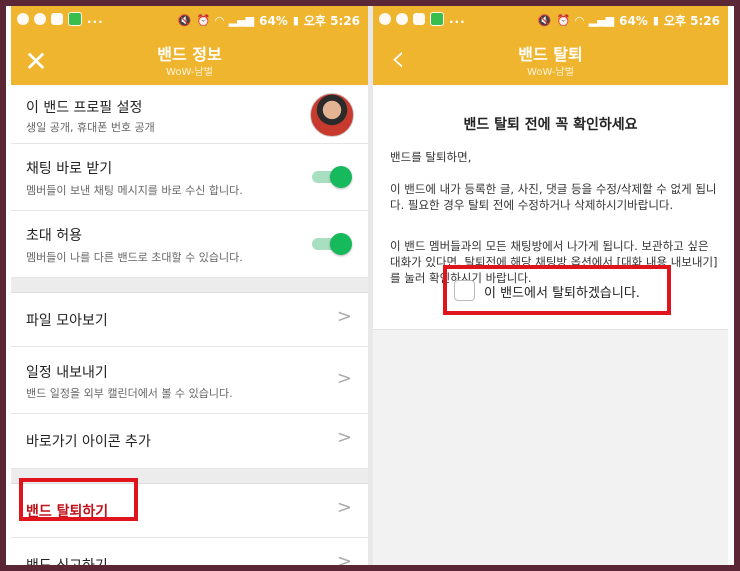 This screenshot has width=740, height=571. What do you see at coordinates (189, 380) in the screenshot?
I see `list-item-export-schedule: 일정 내보내기 밴드 일정을 외부 캘린더에서 볼 수 있습니다. >` at bounding box center [189, 380].